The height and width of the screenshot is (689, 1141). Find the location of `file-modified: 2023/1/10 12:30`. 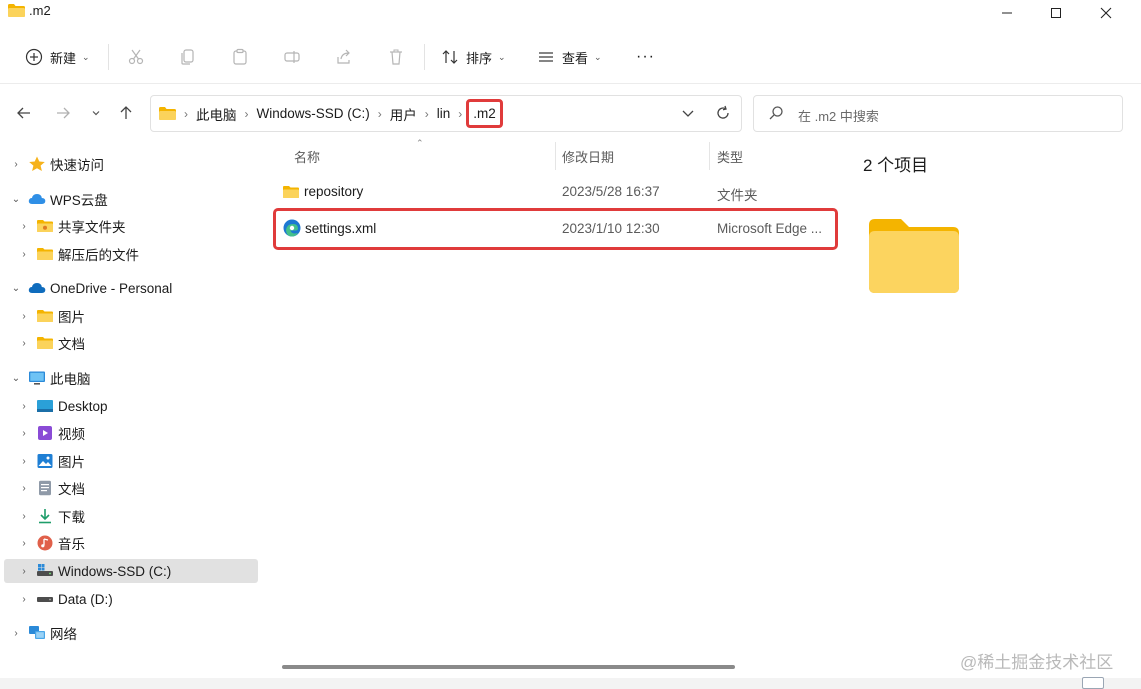

file-modified: 2023/1/10 12:30 is located at coordinates (611, 228).